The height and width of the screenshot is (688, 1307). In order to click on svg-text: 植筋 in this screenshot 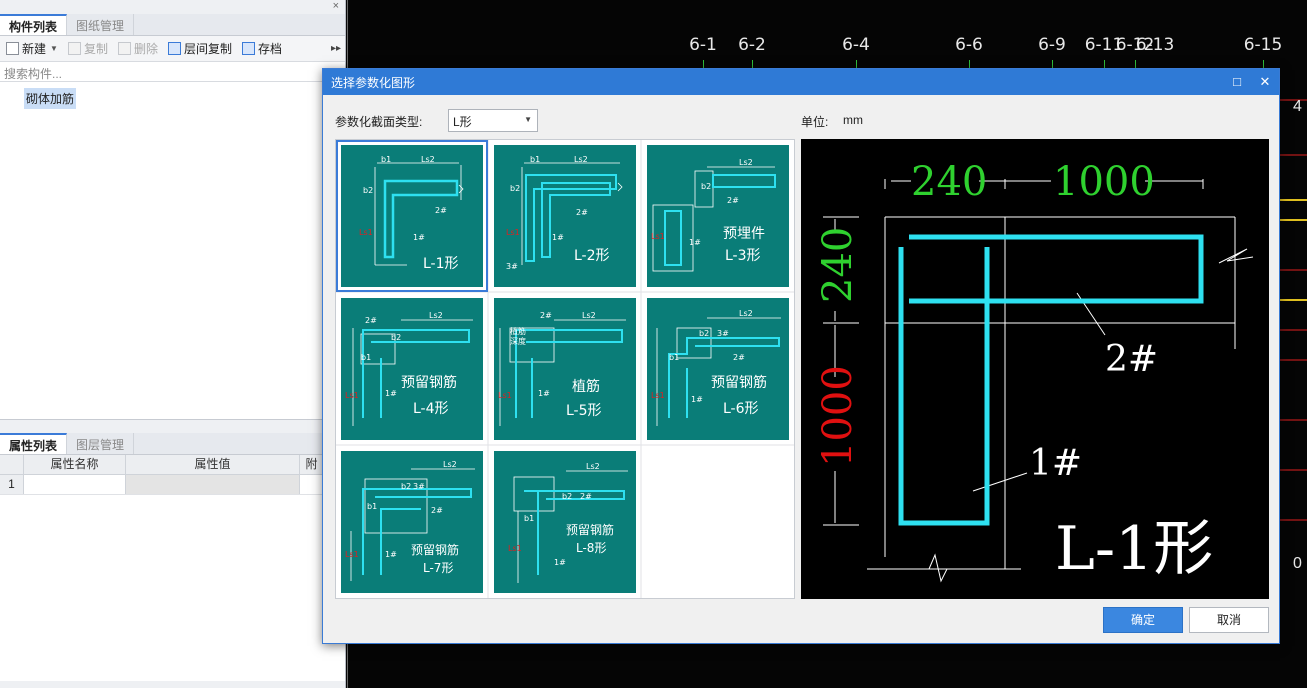, I will do `click(518, 331)`.